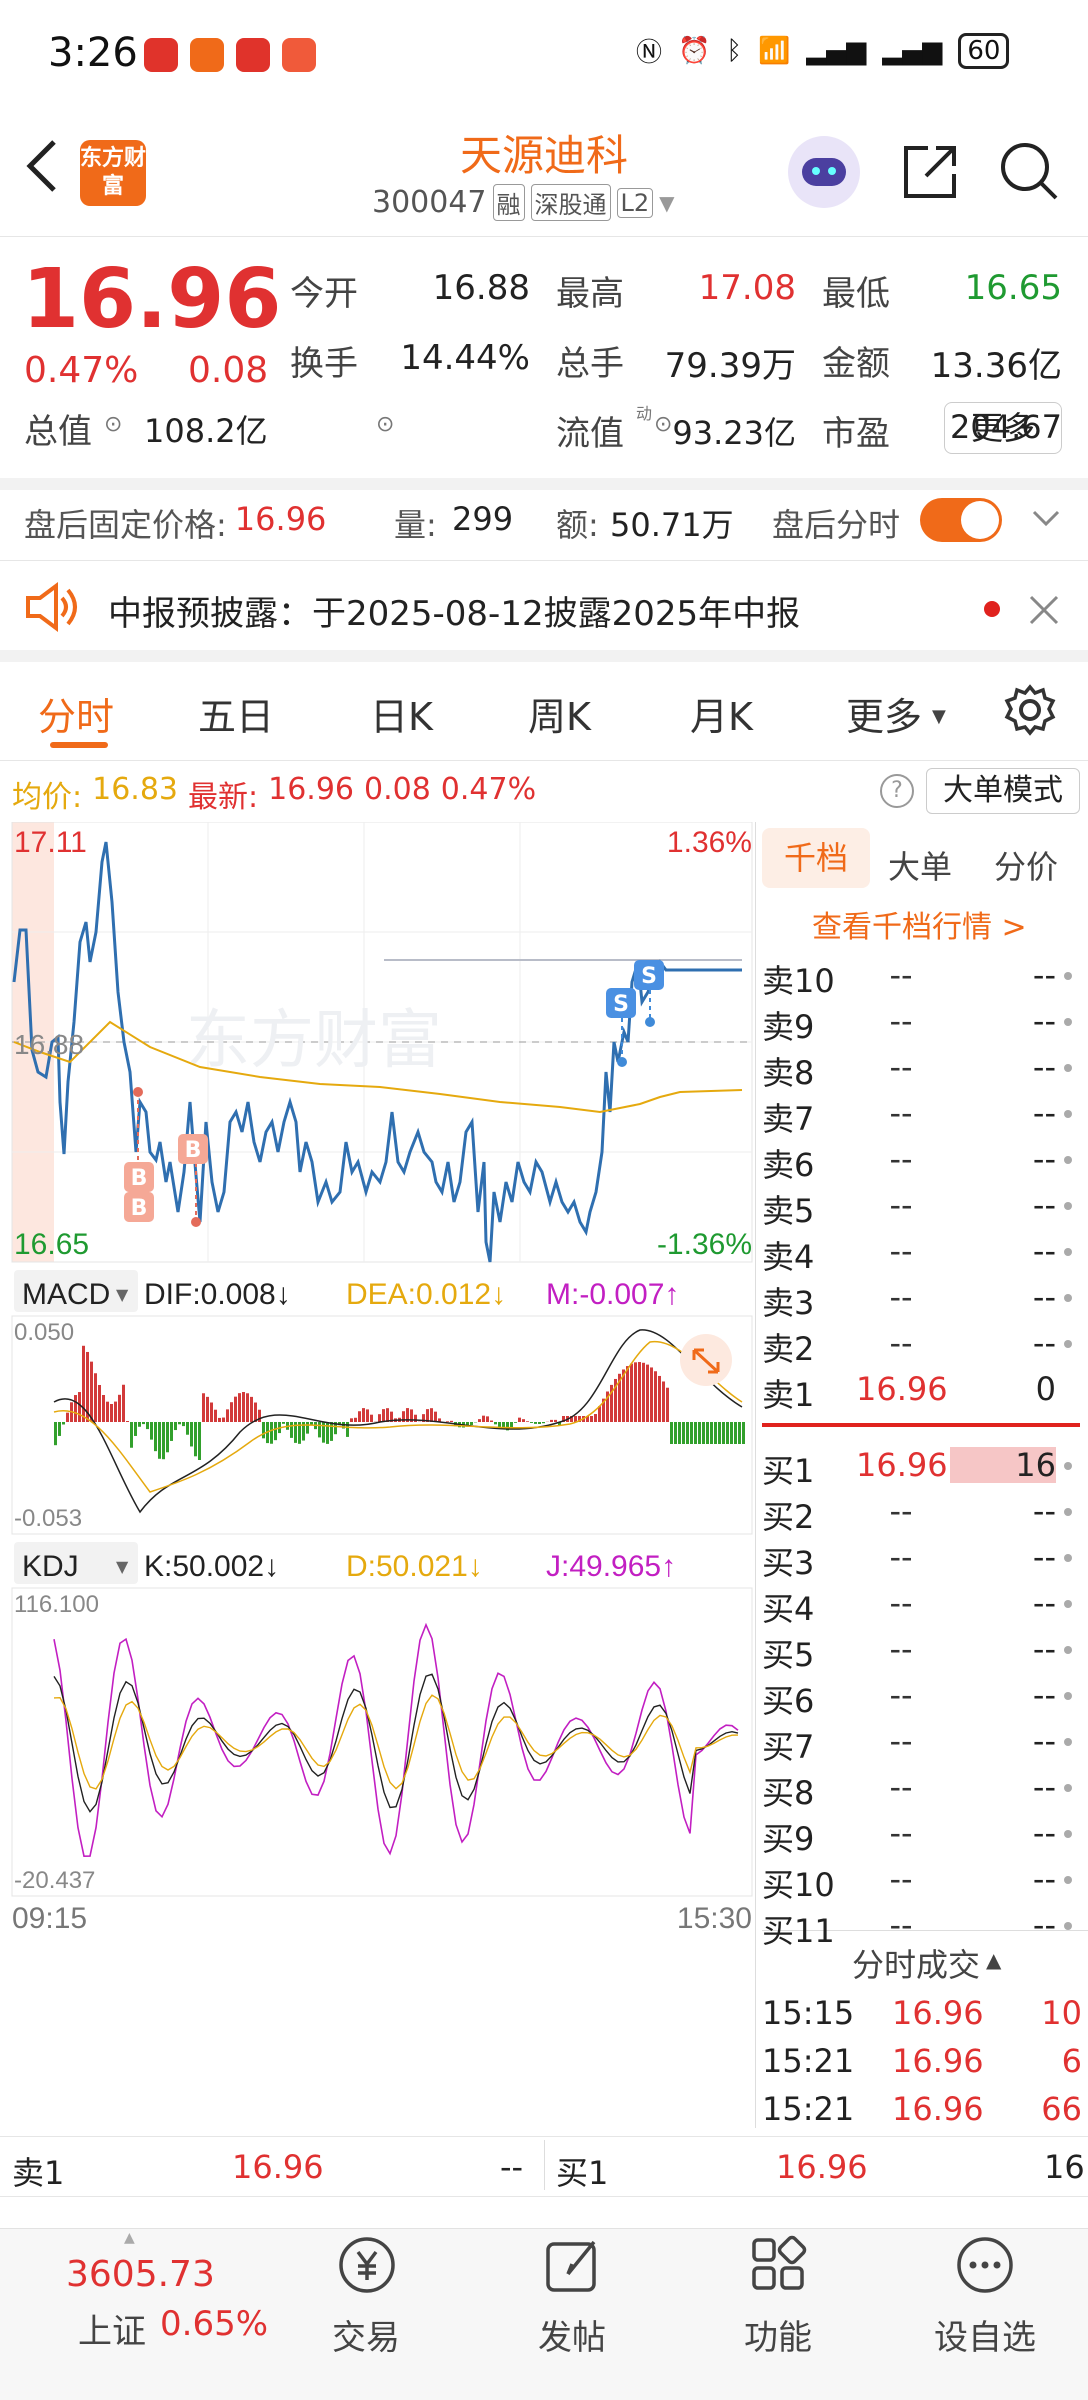 This screenshot has height=2400, width=1088. I want to click on tab-chart-period: 五日, so click(236, 713).